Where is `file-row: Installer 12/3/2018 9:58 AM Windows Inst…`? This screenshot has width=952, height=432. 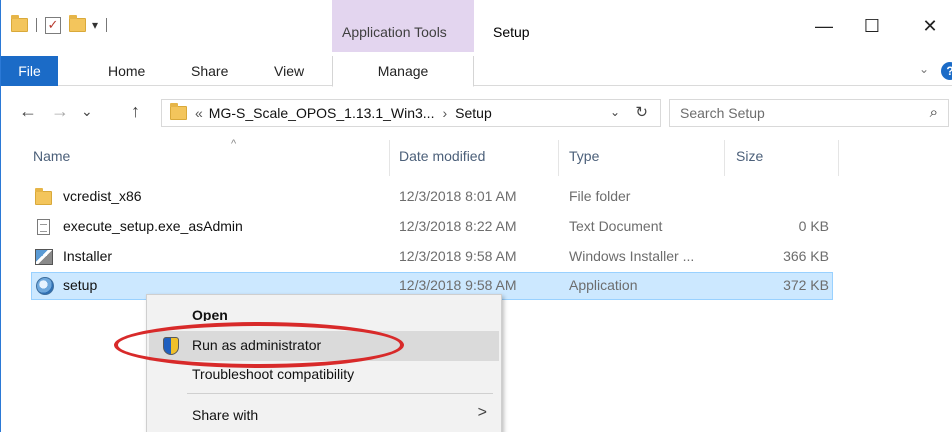
file-row: Installer 12/3/2018 9:58 AM Windows Inst… is located at coordinates (432, 257).